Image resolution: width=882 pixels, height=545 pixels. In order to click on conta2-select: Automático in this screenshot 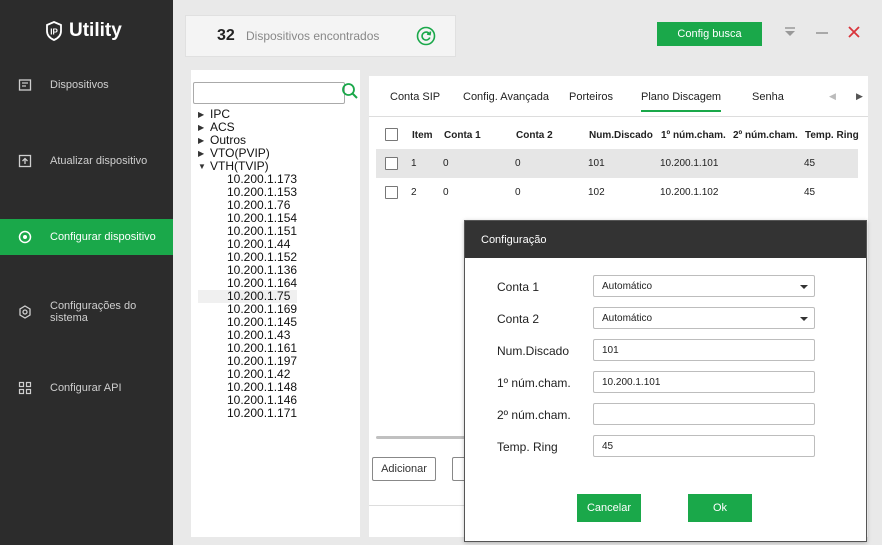, I will do `click(704, 318)`.